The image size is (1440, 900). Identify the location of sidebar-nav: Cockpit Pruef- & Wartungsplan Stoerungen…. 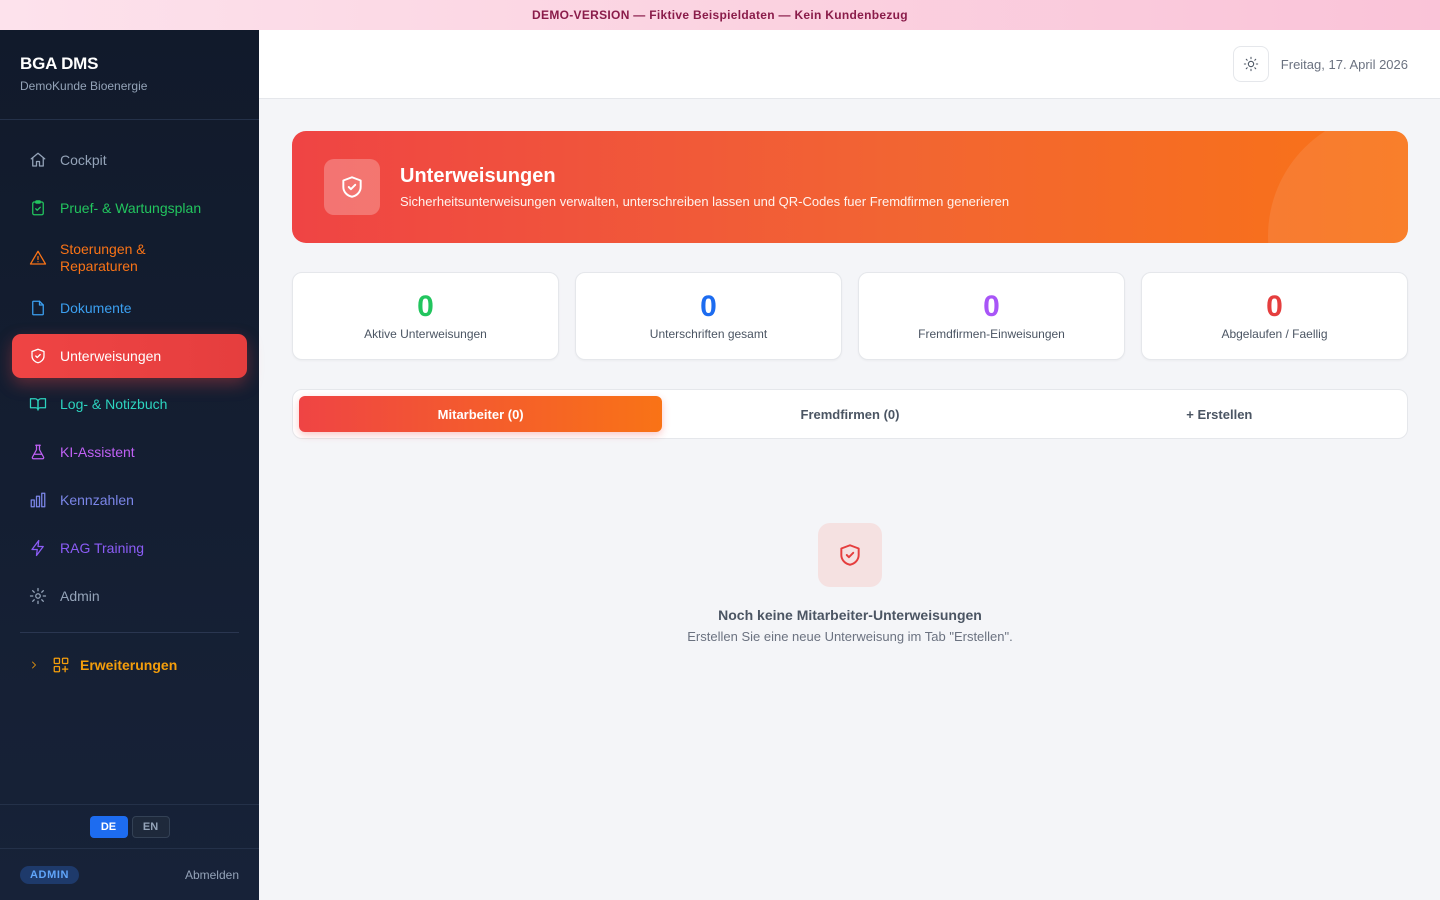
(129, 401).